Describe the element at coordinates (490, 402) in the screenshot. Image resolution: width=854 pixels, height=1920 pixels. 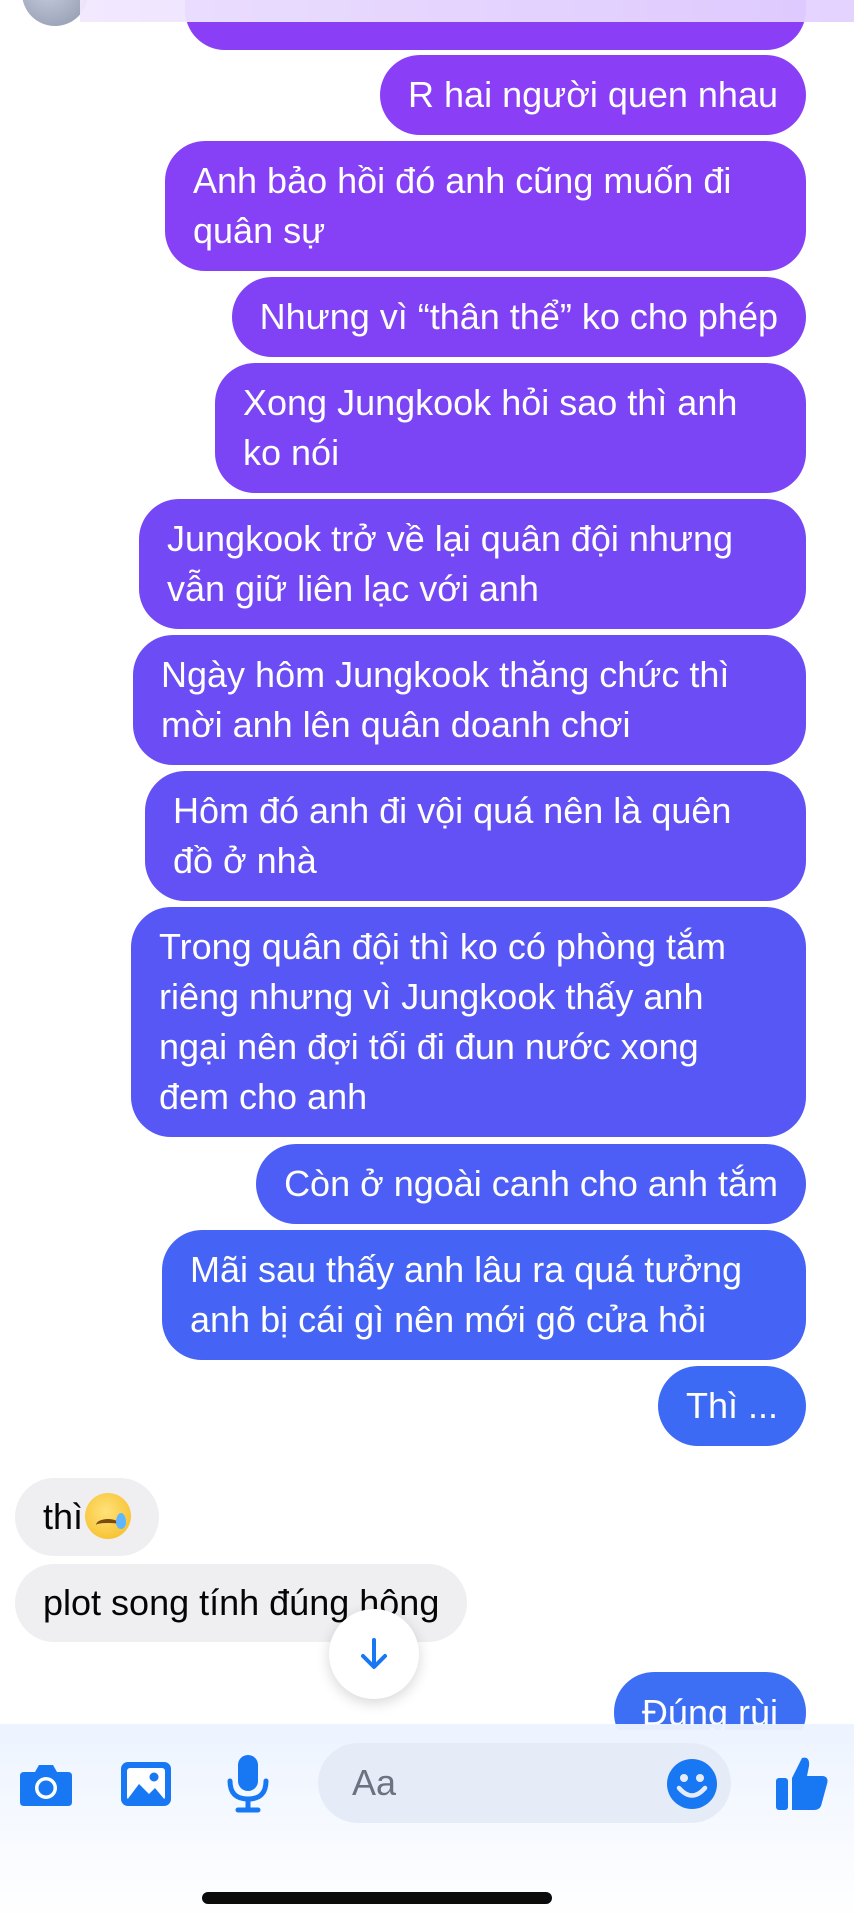
I see `message-line: Xong Jungkook hỏi sao thì anh` at that location.